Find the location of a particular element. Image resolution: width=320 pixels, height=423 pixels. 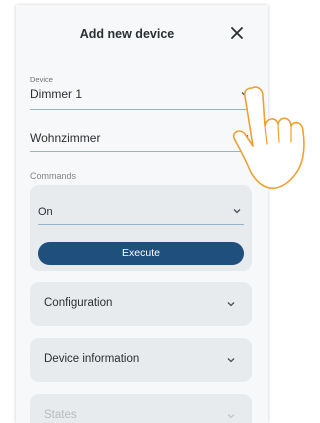

close-icon is located at coordinates (237, 33).